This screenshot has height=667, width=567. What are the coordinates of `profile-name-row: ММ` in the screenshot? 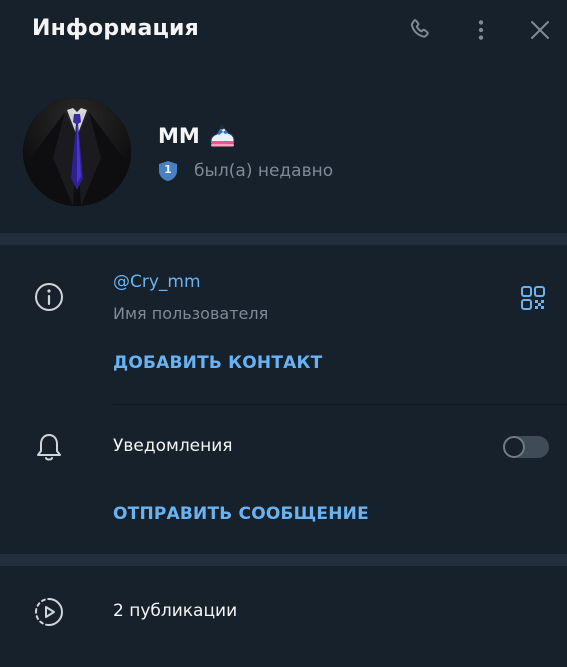 It's located at (197, 136).